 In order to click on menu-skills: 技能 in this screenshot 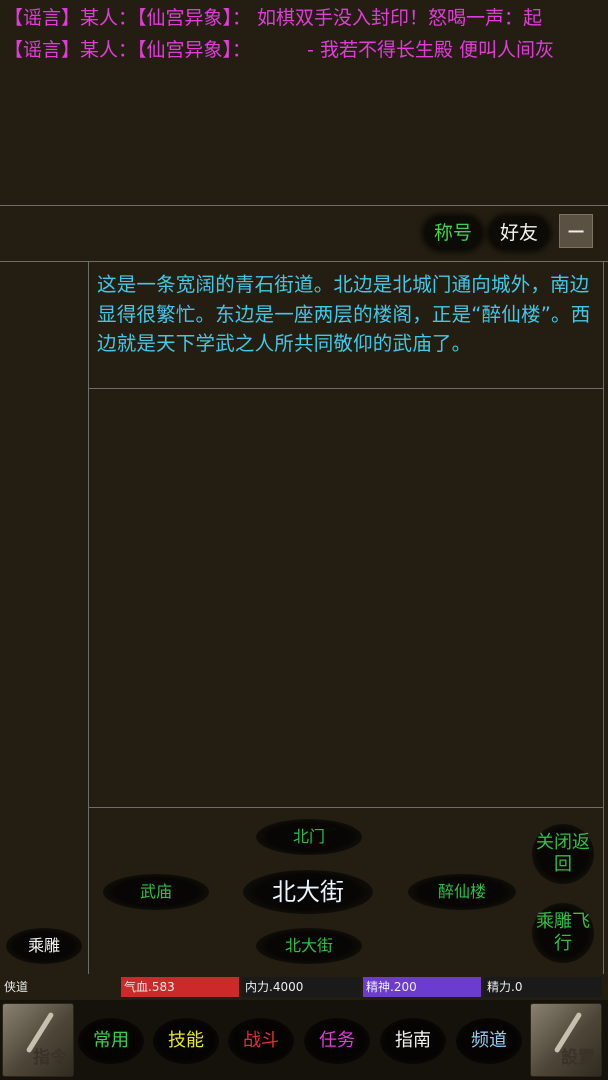, I will do `click(186, 1041)`.